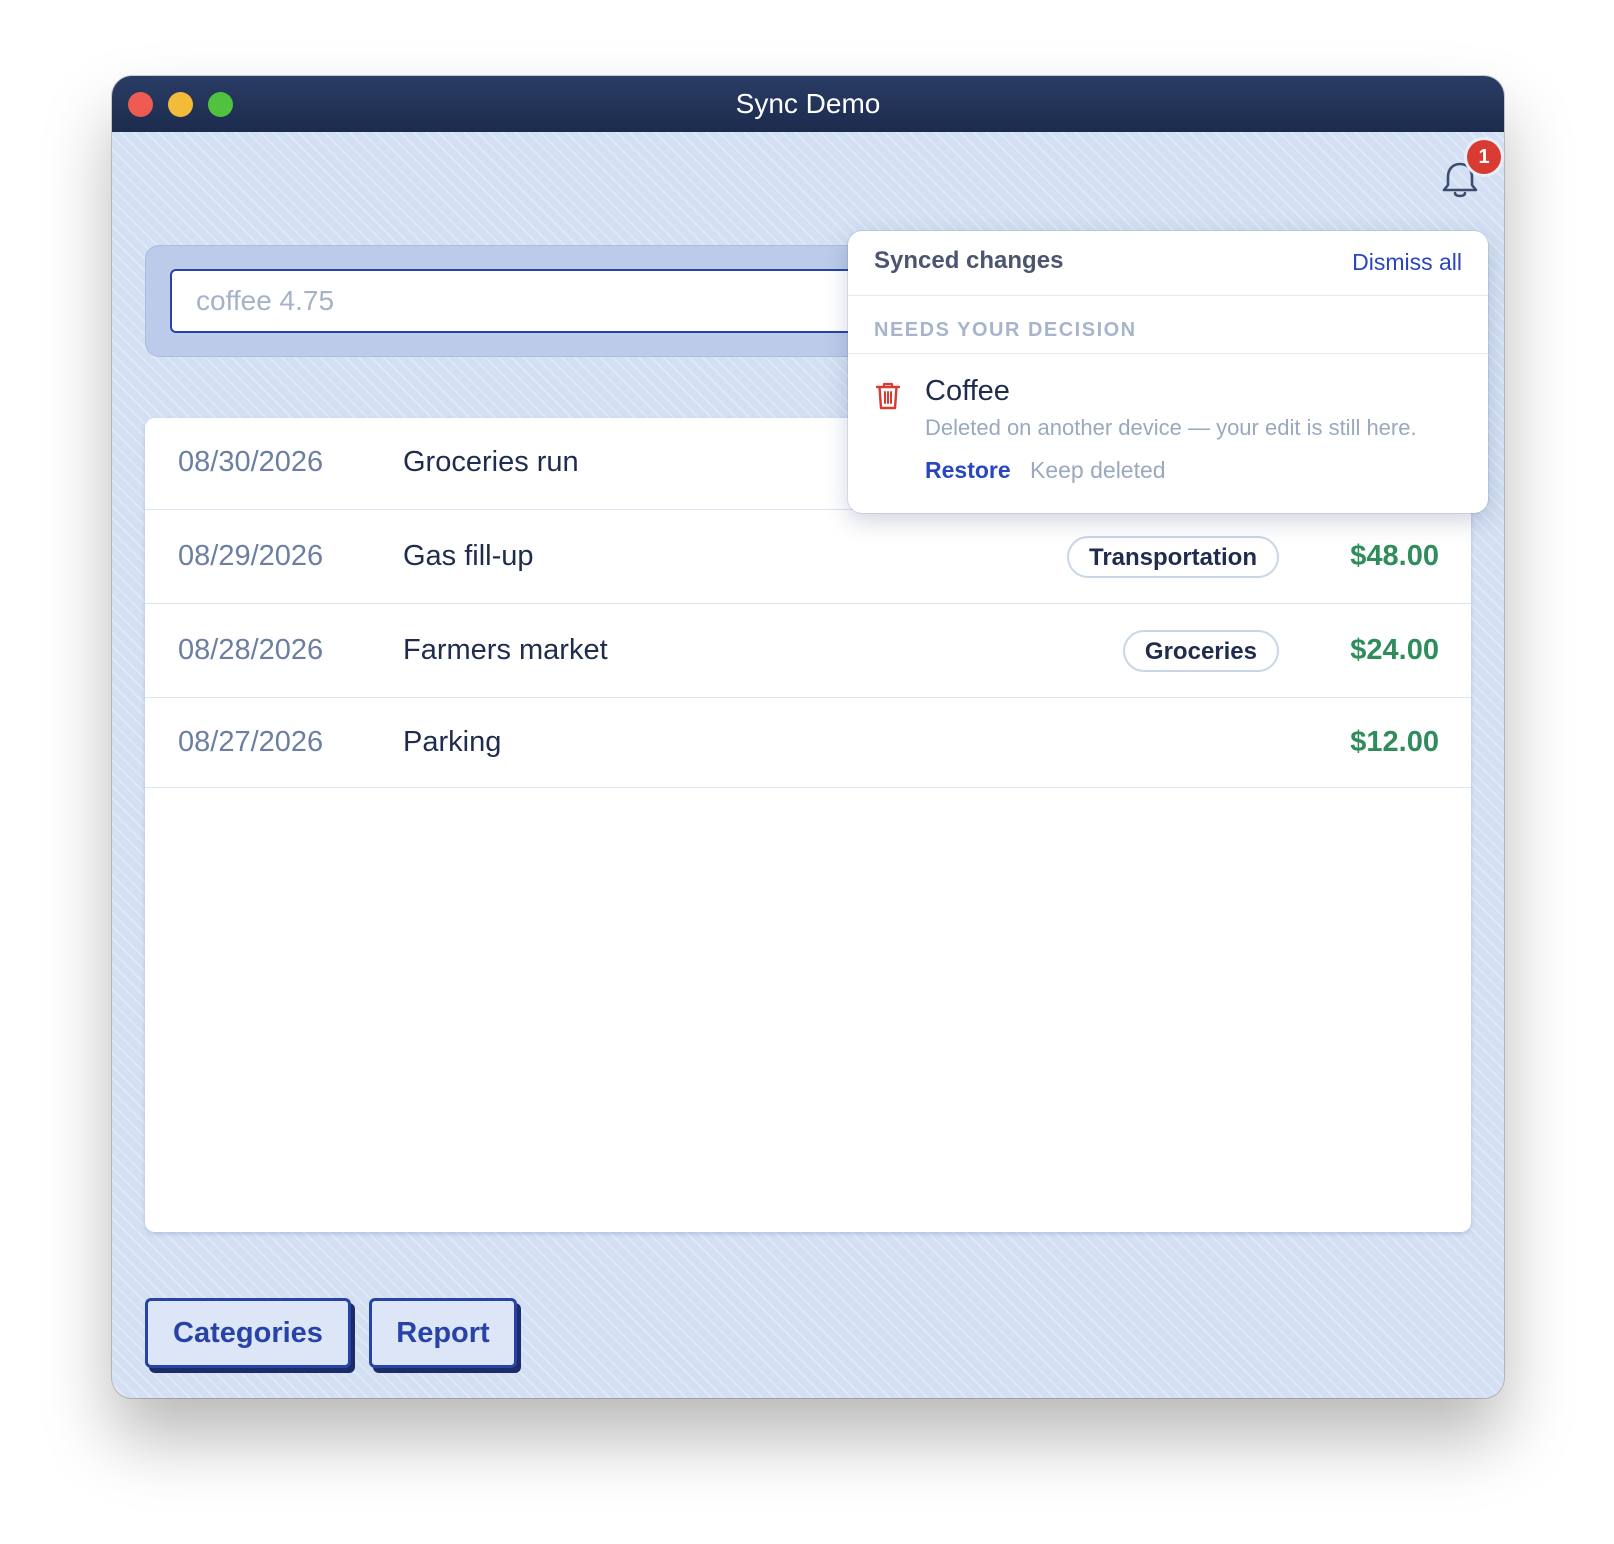 The height and width of the screenshot is (1544, 1614). I want to click on title-bar: Sync Demo, so click(808, 104).